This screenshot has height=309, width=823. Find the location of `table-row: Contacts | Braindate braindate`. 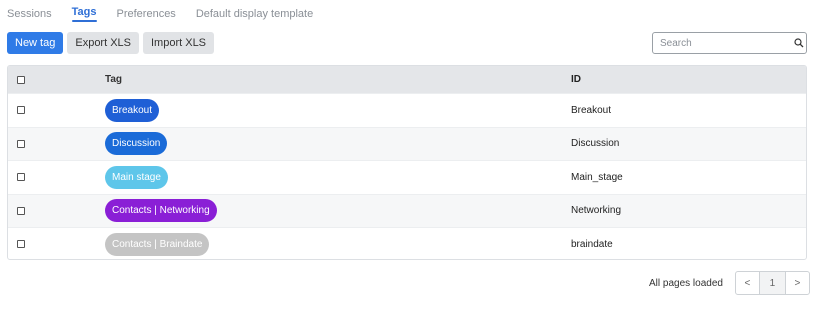

table-row: Contacts | Braindate braindate is located at coordinates (407, 243).